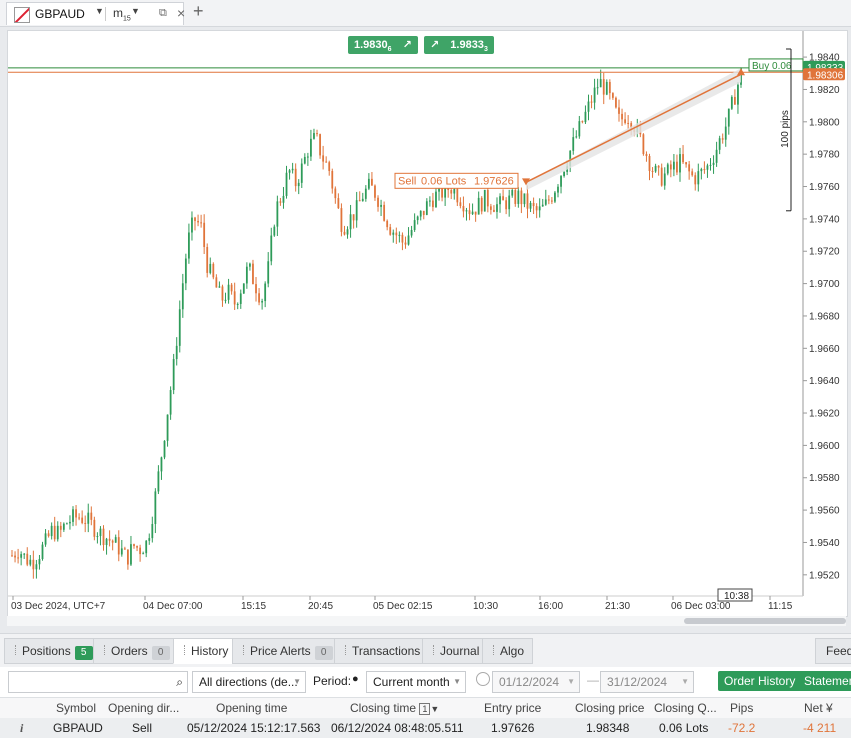  What do you see at coordinates (818, 708) in the screenshot?
I see `col-net: Net ¥` at bounding box center [818, 708].